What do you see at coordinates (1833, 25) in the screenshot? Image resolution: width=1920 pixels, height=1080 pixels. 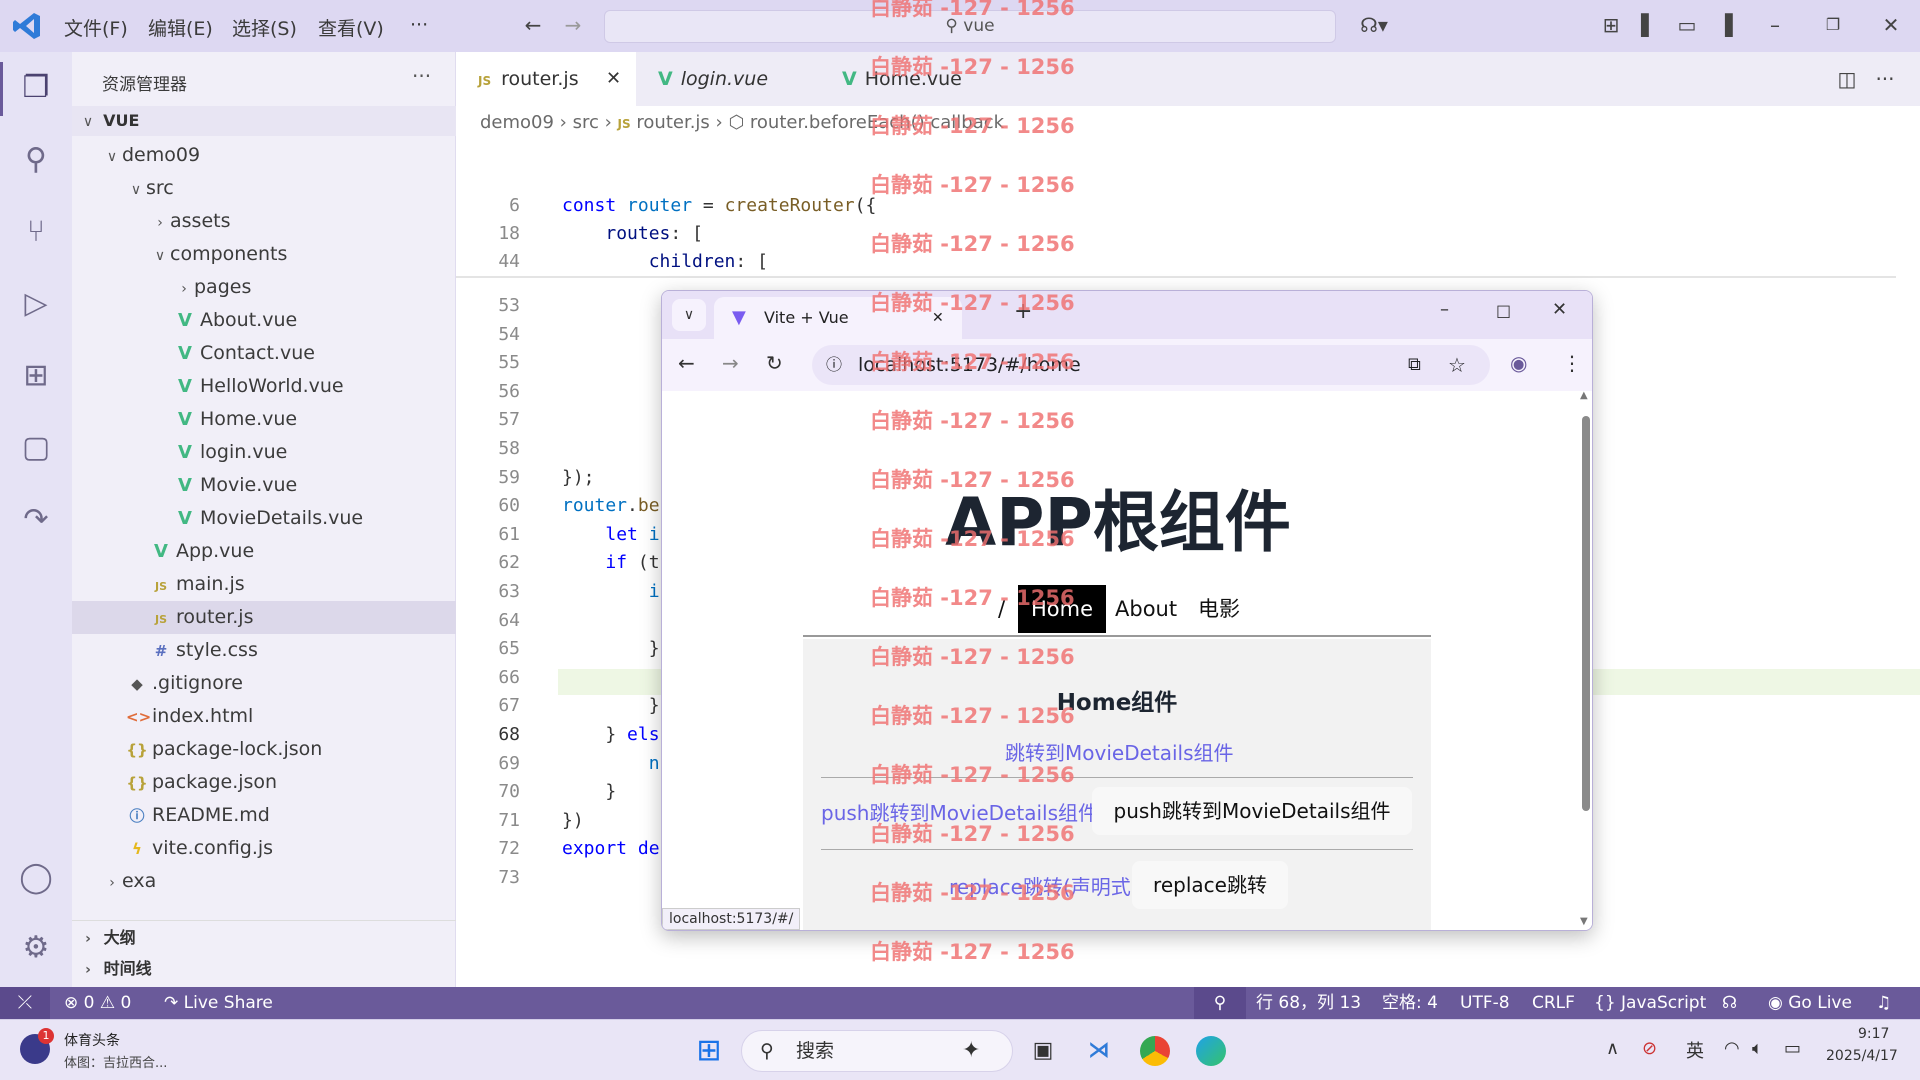 I see `maximize-icon: ❐` at bounding box center [1833, 25].